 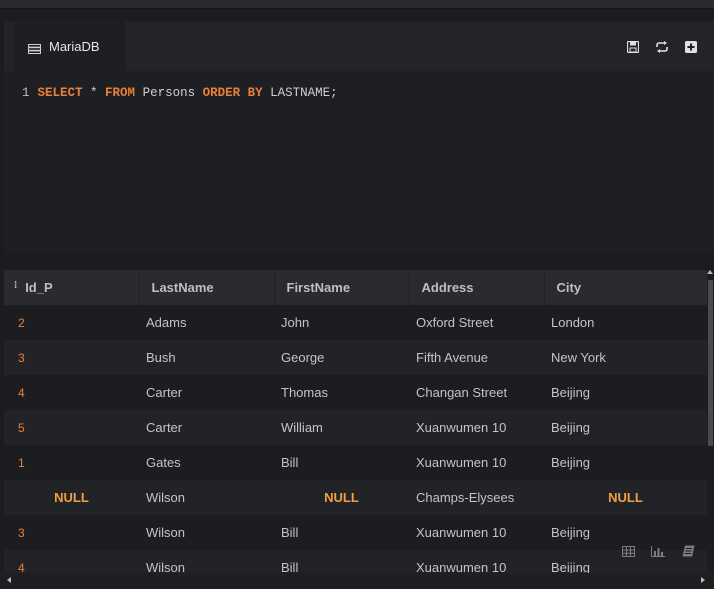 I want to click on tab-label: MariaDB, so click(x=74, y=46).